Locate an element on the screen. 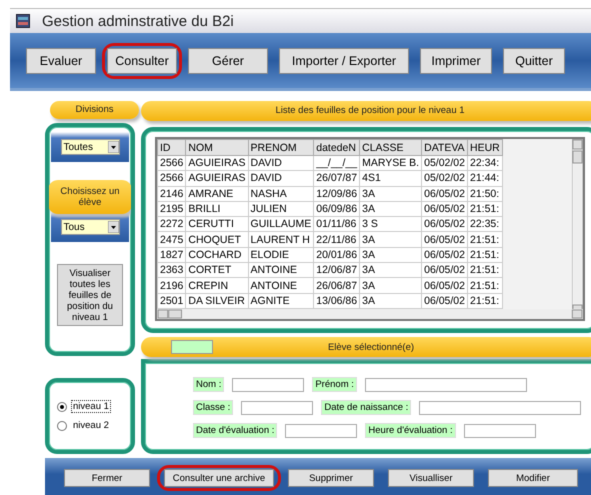 Image resolution: width=591 pixels, height=495 pixels. vertical-scrollbar is located at coordinates (577, 224).